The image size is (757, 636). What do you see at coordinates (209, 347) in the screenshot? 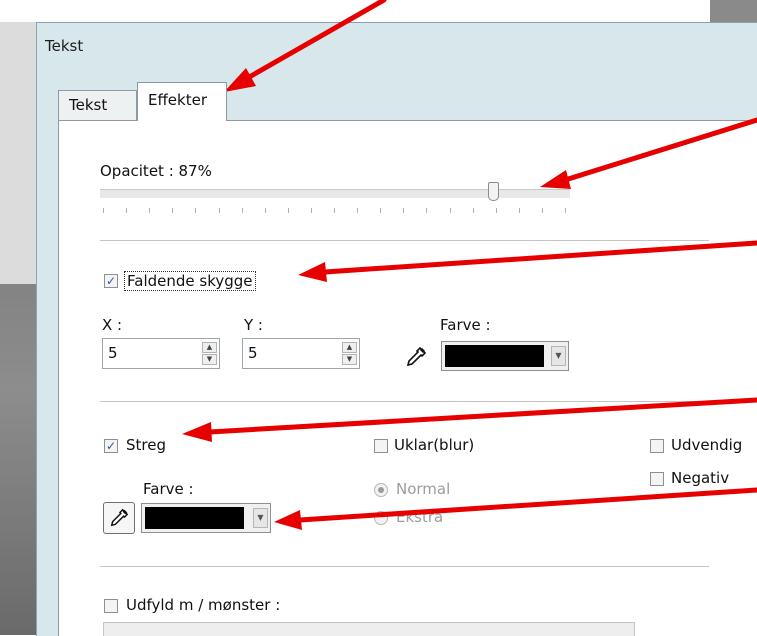
I see `shadow-x-up-button: ▲` at bounding box center [209, 347].